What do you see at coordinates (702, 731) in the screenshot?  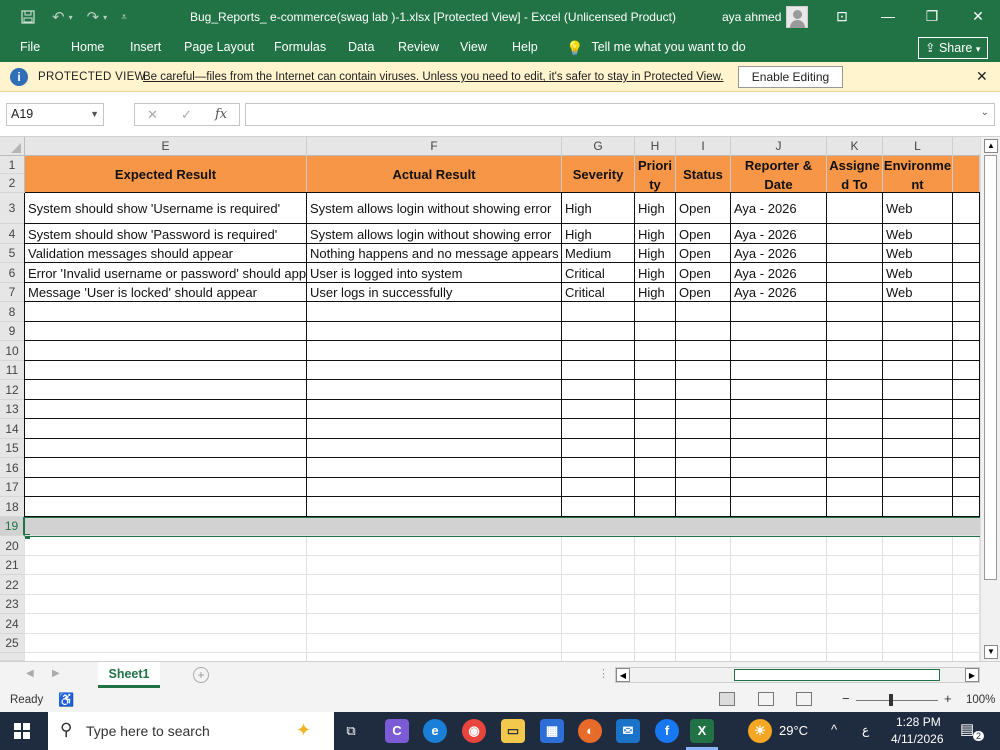 I see `excel-taskbar-icon: X` at bounding box center [702, 731].